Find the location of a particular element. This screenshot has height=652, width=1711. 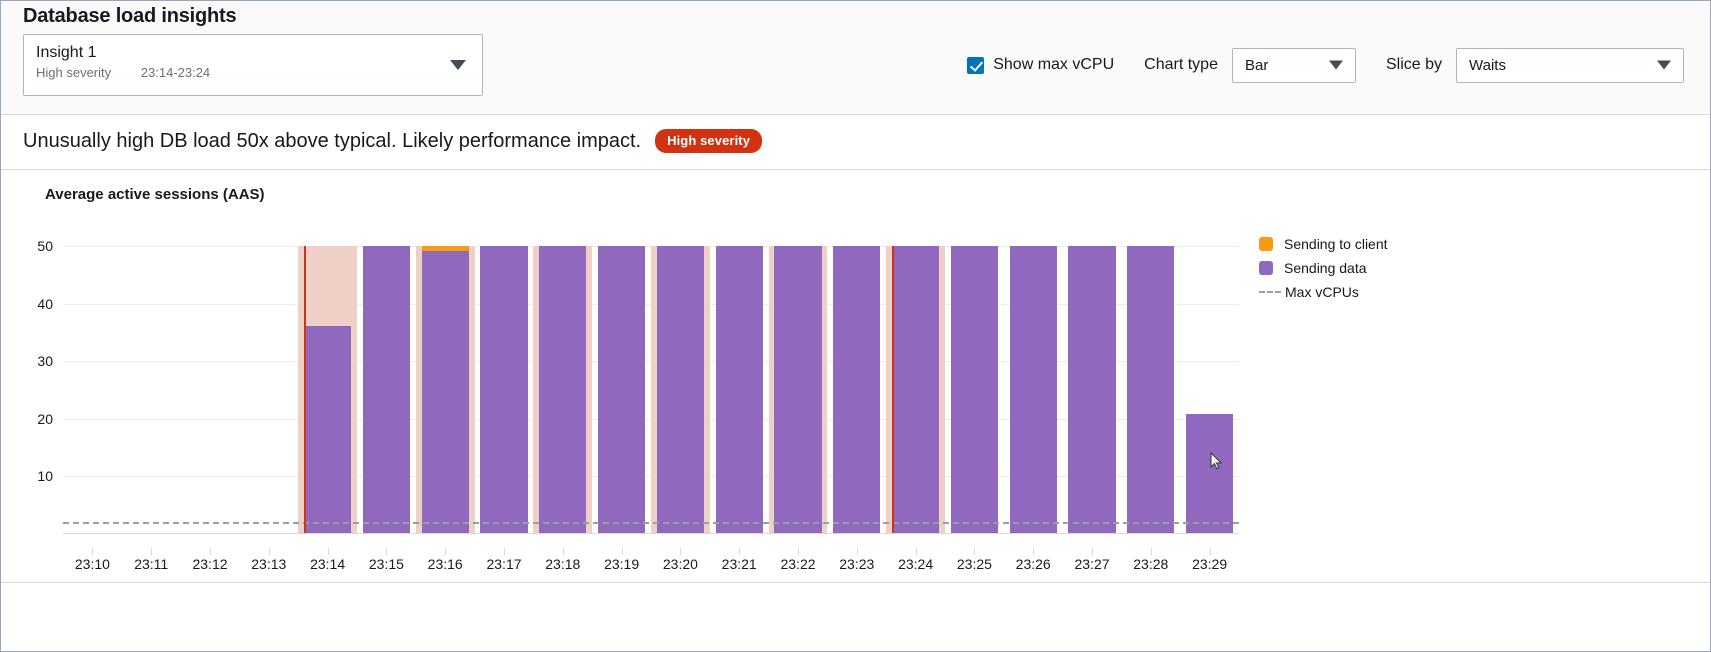

legend-swatch-icon is located at coordinates (1266, 244).